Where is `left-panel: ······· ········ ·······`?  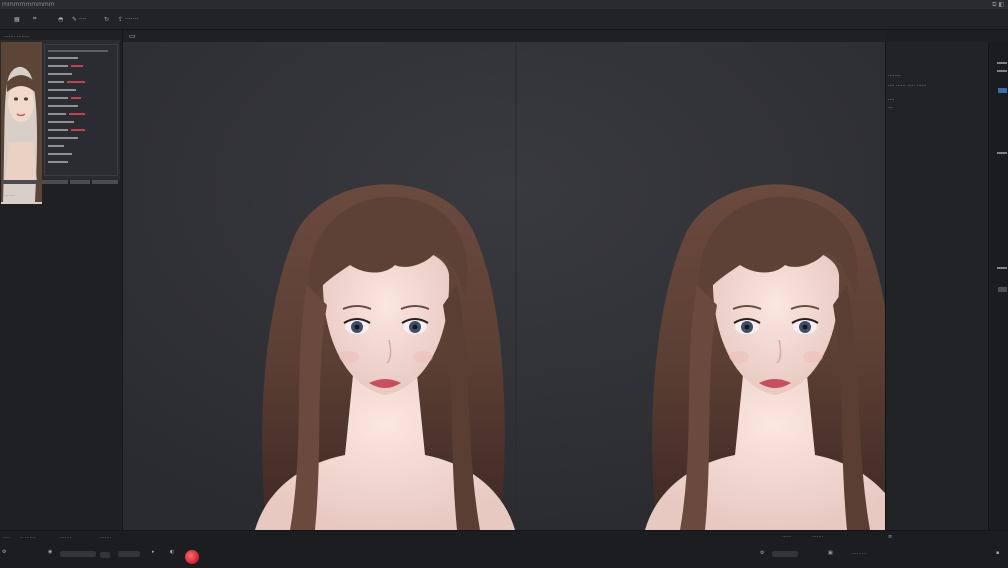
left-panel: ······· ········ ······· is located at coordinates (61, 280).